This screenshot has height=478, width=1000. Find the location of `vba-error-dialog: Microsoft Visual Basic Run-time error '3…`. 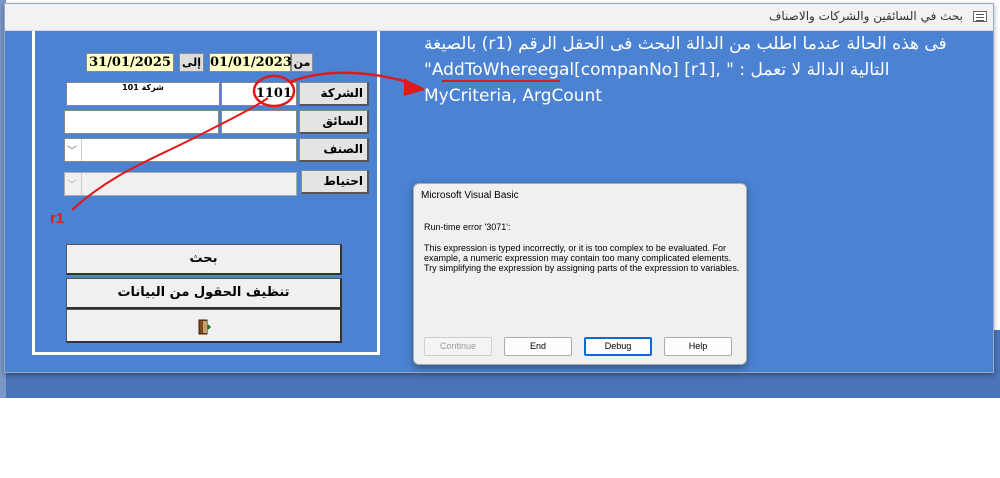

vba-error-dialog: Microsoft Visual Basic Run-time error '3… is located at coordinates (580, 274).